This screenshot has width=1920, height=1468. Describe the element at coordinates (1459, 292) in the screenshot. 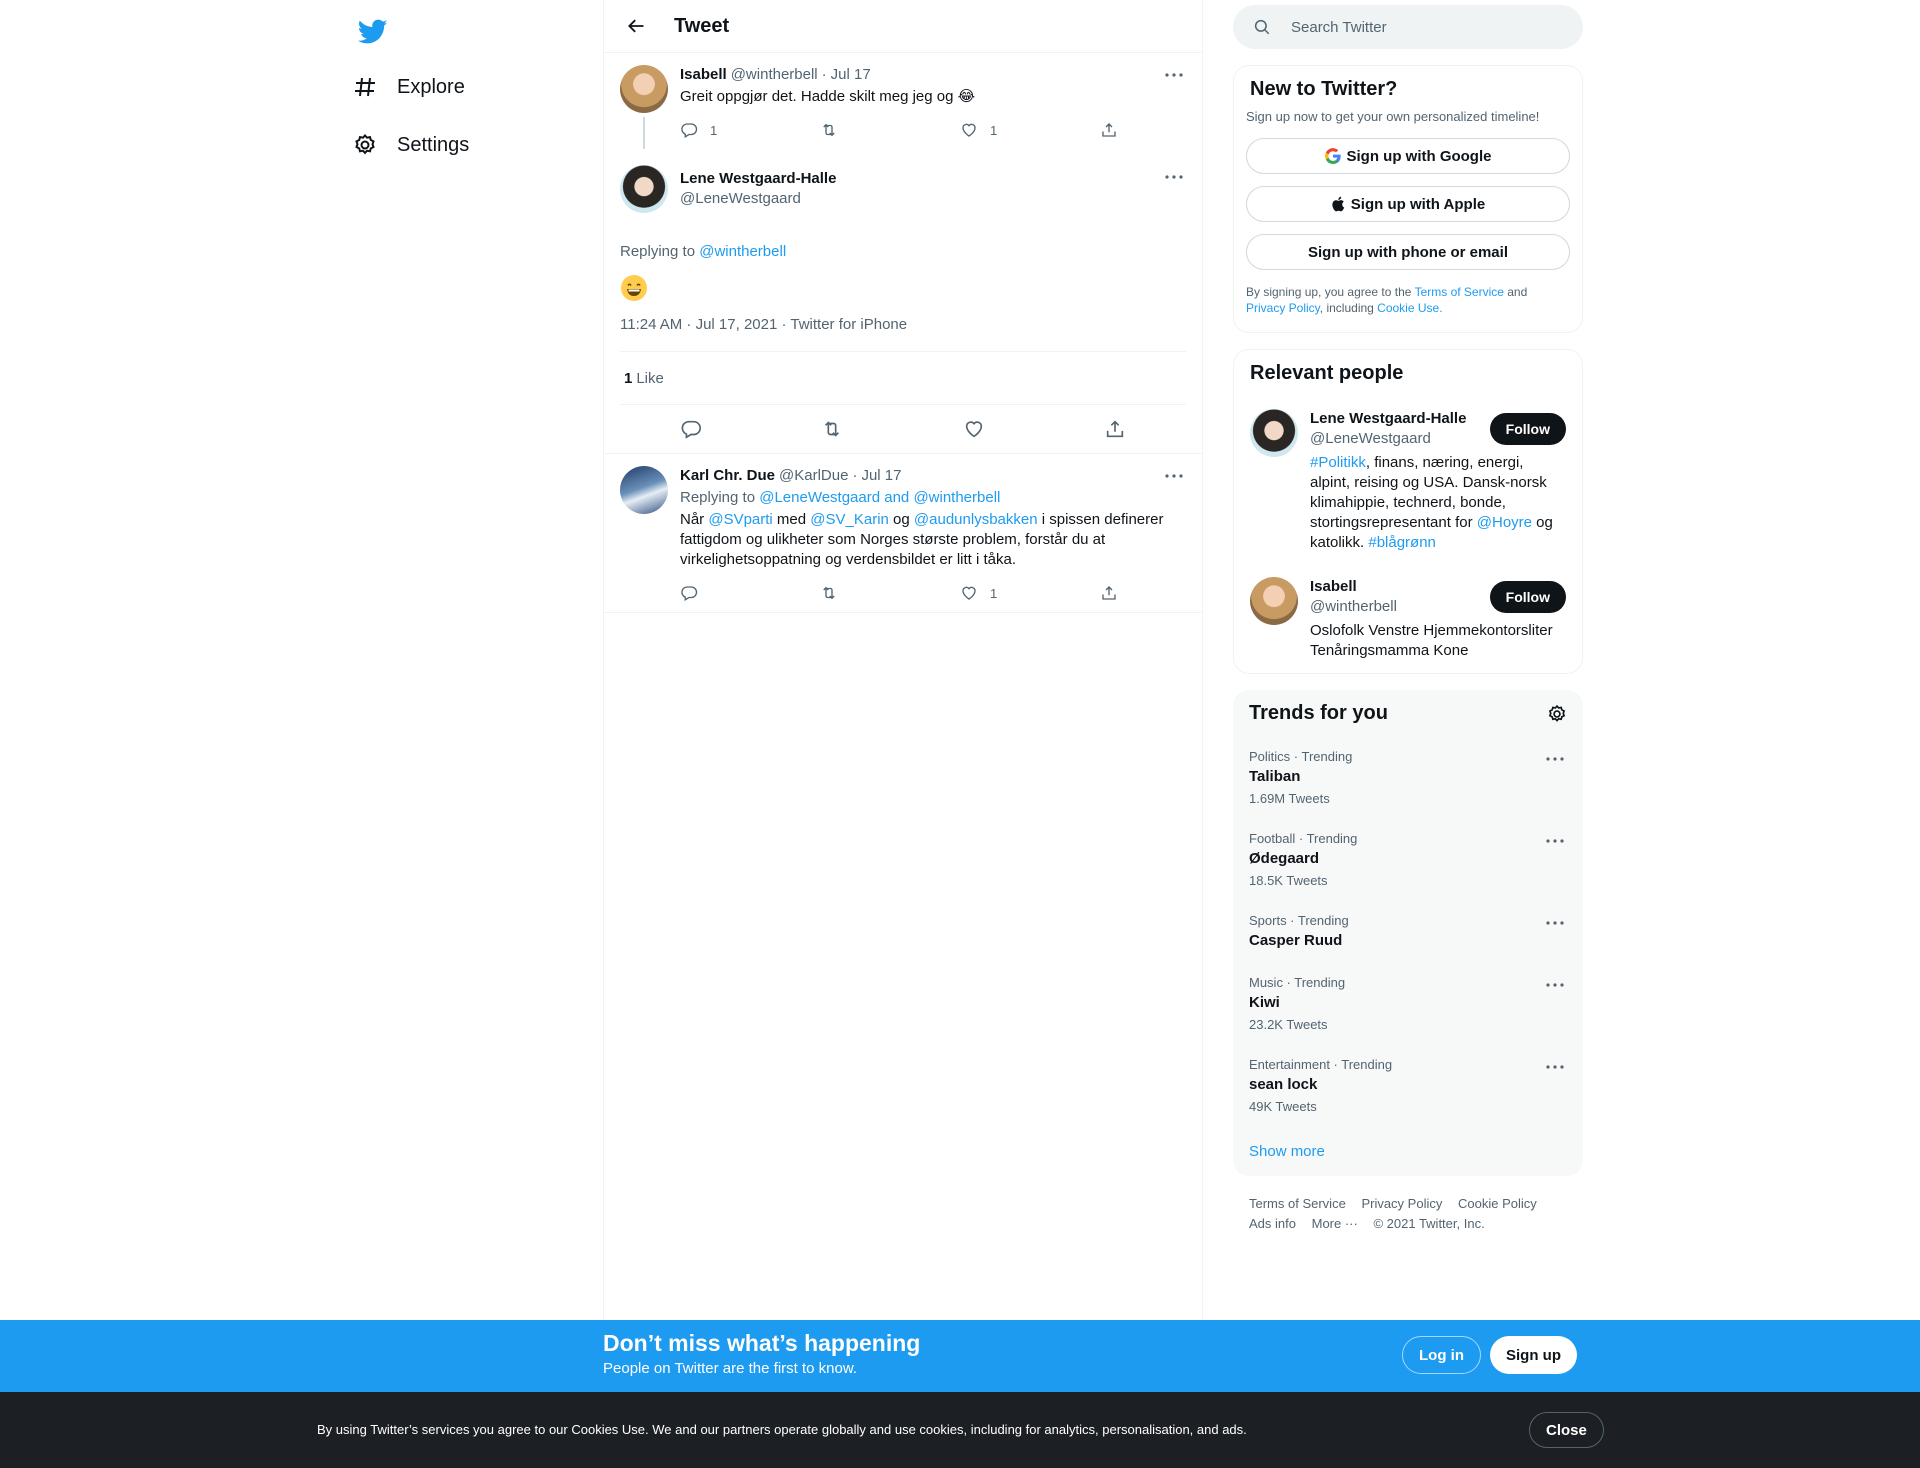

I see `terms-link: Terms of Service` at that location.